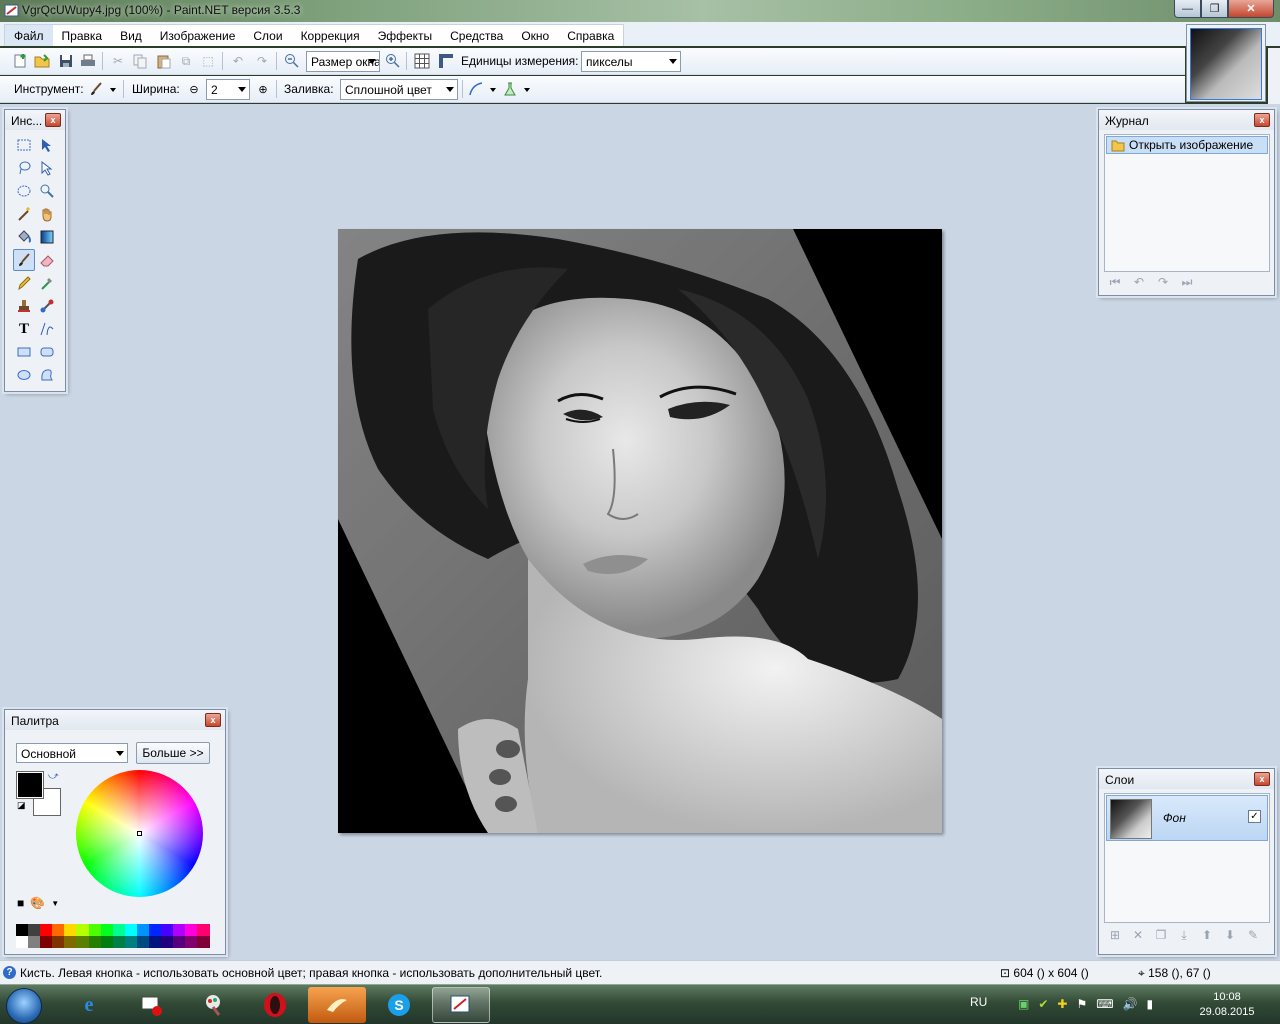  What do you see at coordinates (1187, 282) in the screenshot?
I see `fast-forward-icon: ⏭` at bounding box center [1187, 282].